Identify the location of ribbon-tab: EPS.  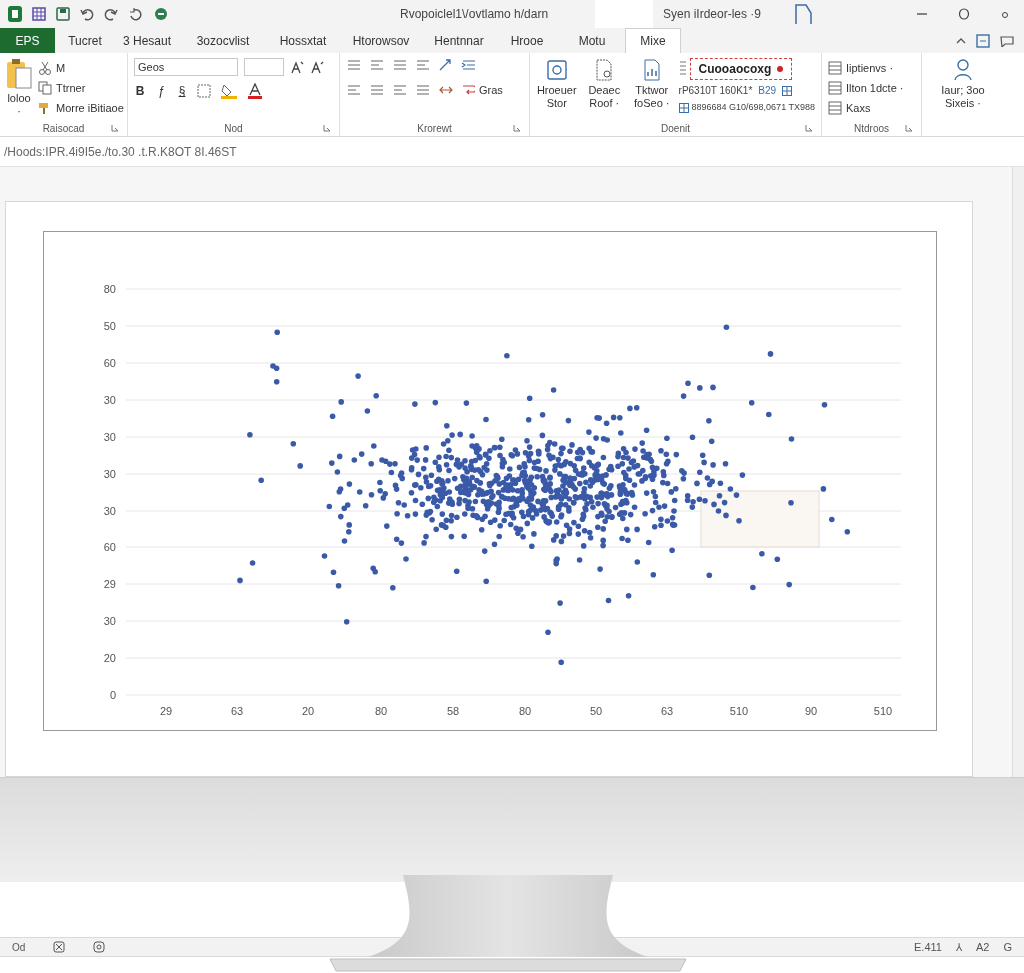
(27, 40).